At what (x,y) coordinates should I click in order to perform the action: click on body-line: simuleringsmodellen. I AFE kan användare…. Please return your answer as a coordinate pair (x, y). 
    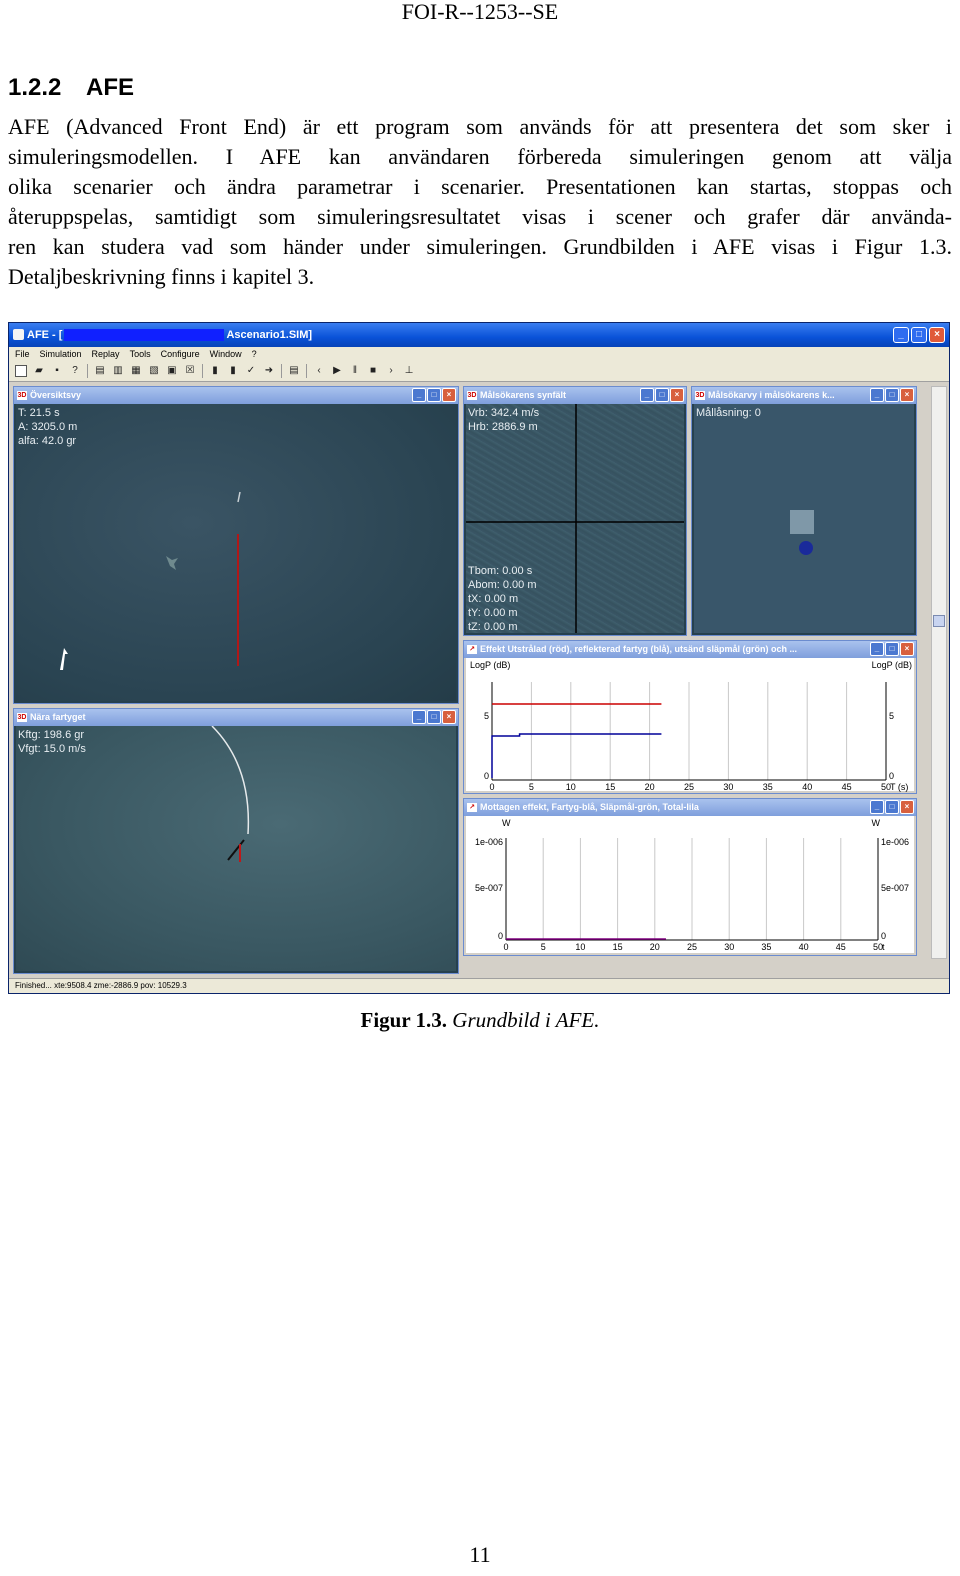
    Looking at the image, I should click on (480, 156).